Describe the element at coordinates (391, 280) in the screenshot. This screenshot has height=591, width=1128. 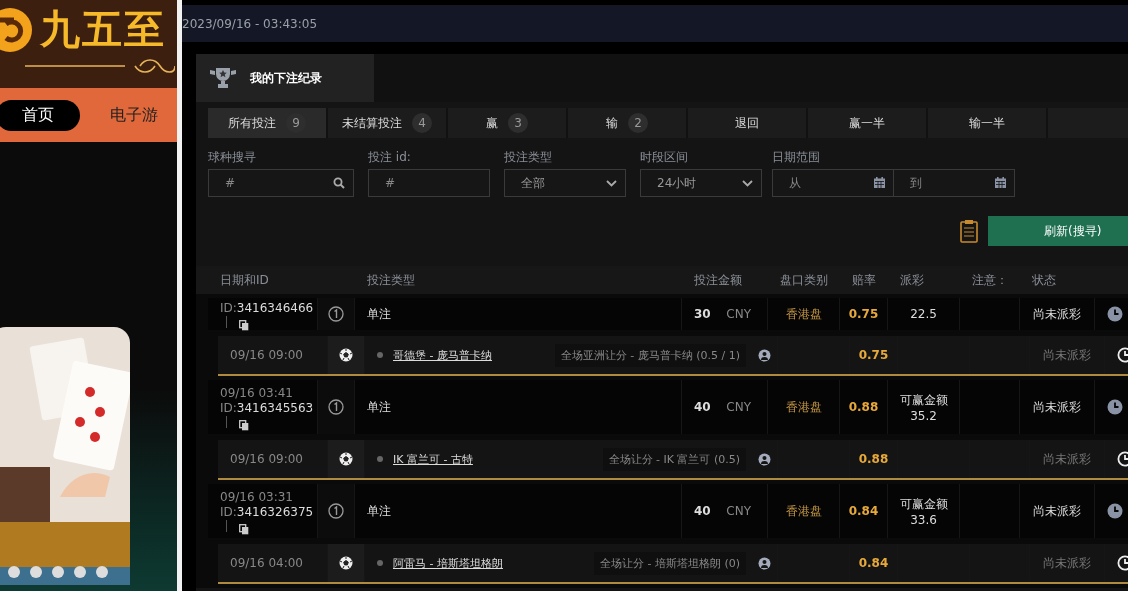
I see `column-header: 投注类型` at that location.